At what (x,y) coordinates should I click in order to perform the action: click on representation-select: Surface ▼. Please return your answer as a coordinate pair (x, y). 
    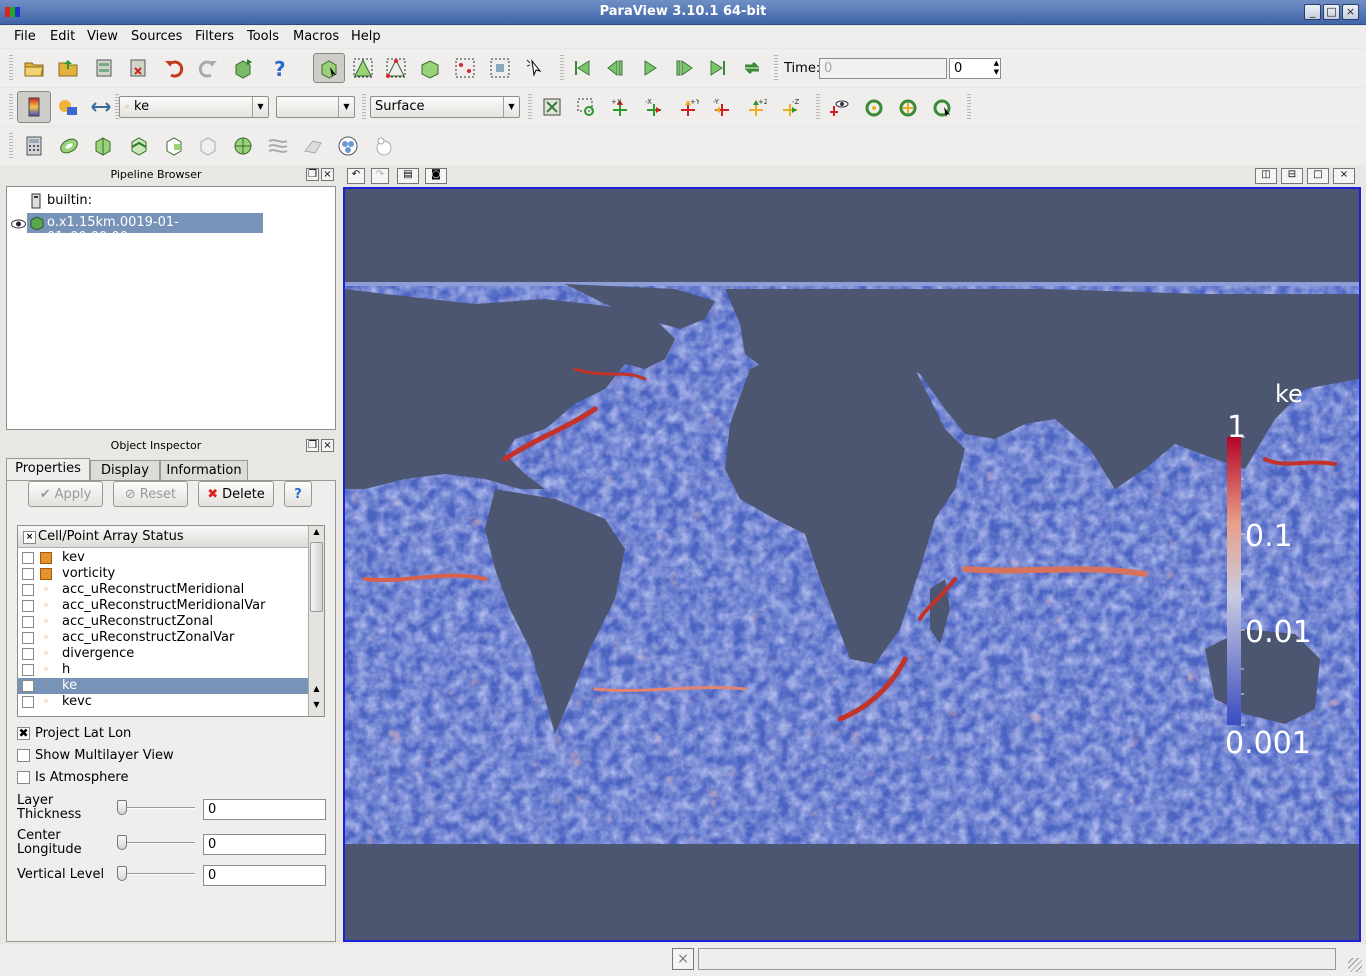
    Looking at the image, I should click on (445, 107).